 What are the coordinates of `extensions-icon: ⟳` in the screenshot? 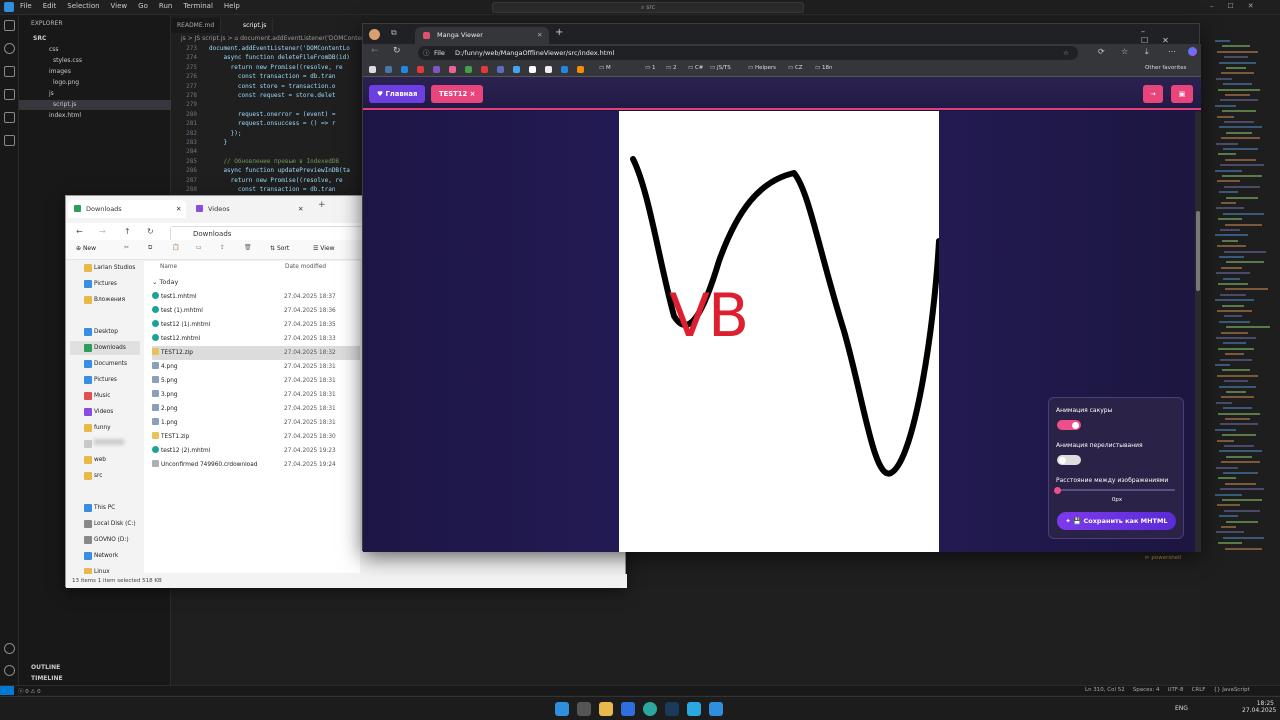 It's located at (1101, 51).